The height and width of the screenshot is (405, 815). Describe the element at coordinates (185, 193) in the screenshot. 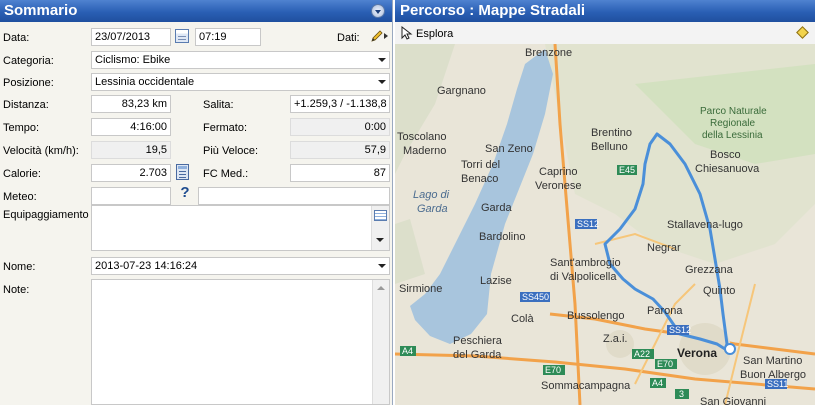

I see `help-icon: ?` at that location.